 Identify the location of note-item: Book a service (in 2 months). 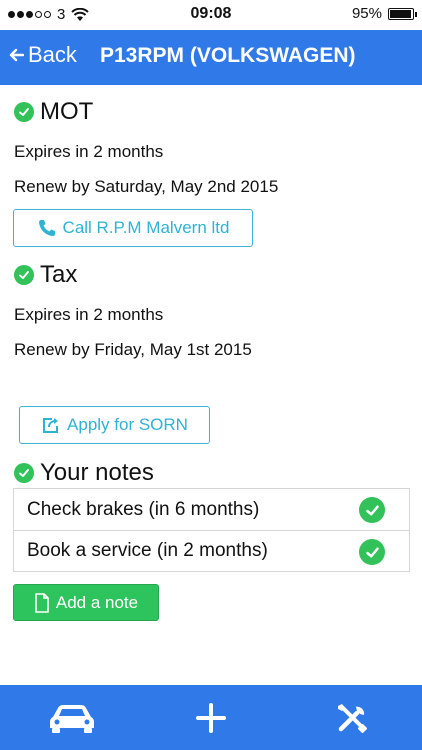
(211, 550).